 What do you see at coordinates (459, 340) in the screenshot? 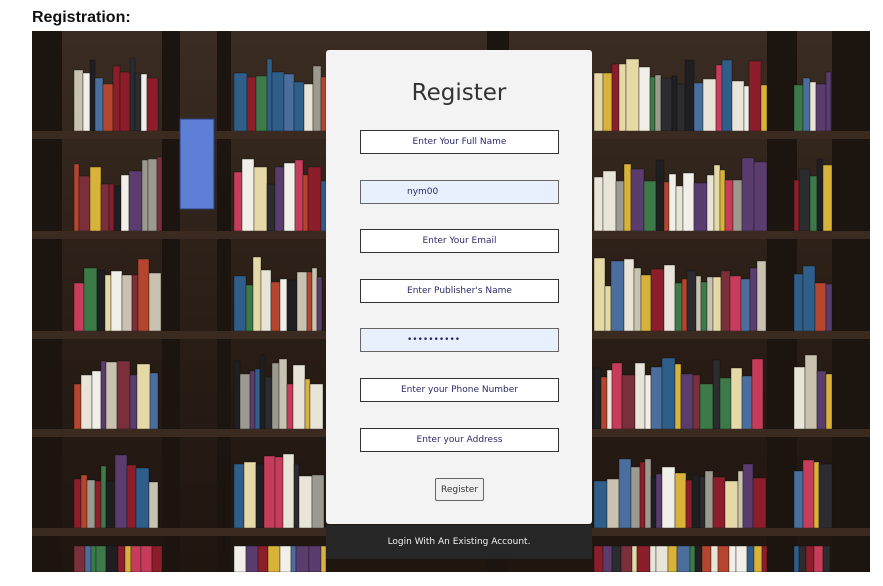
I see `password-input` at bounding box center [459, 340].